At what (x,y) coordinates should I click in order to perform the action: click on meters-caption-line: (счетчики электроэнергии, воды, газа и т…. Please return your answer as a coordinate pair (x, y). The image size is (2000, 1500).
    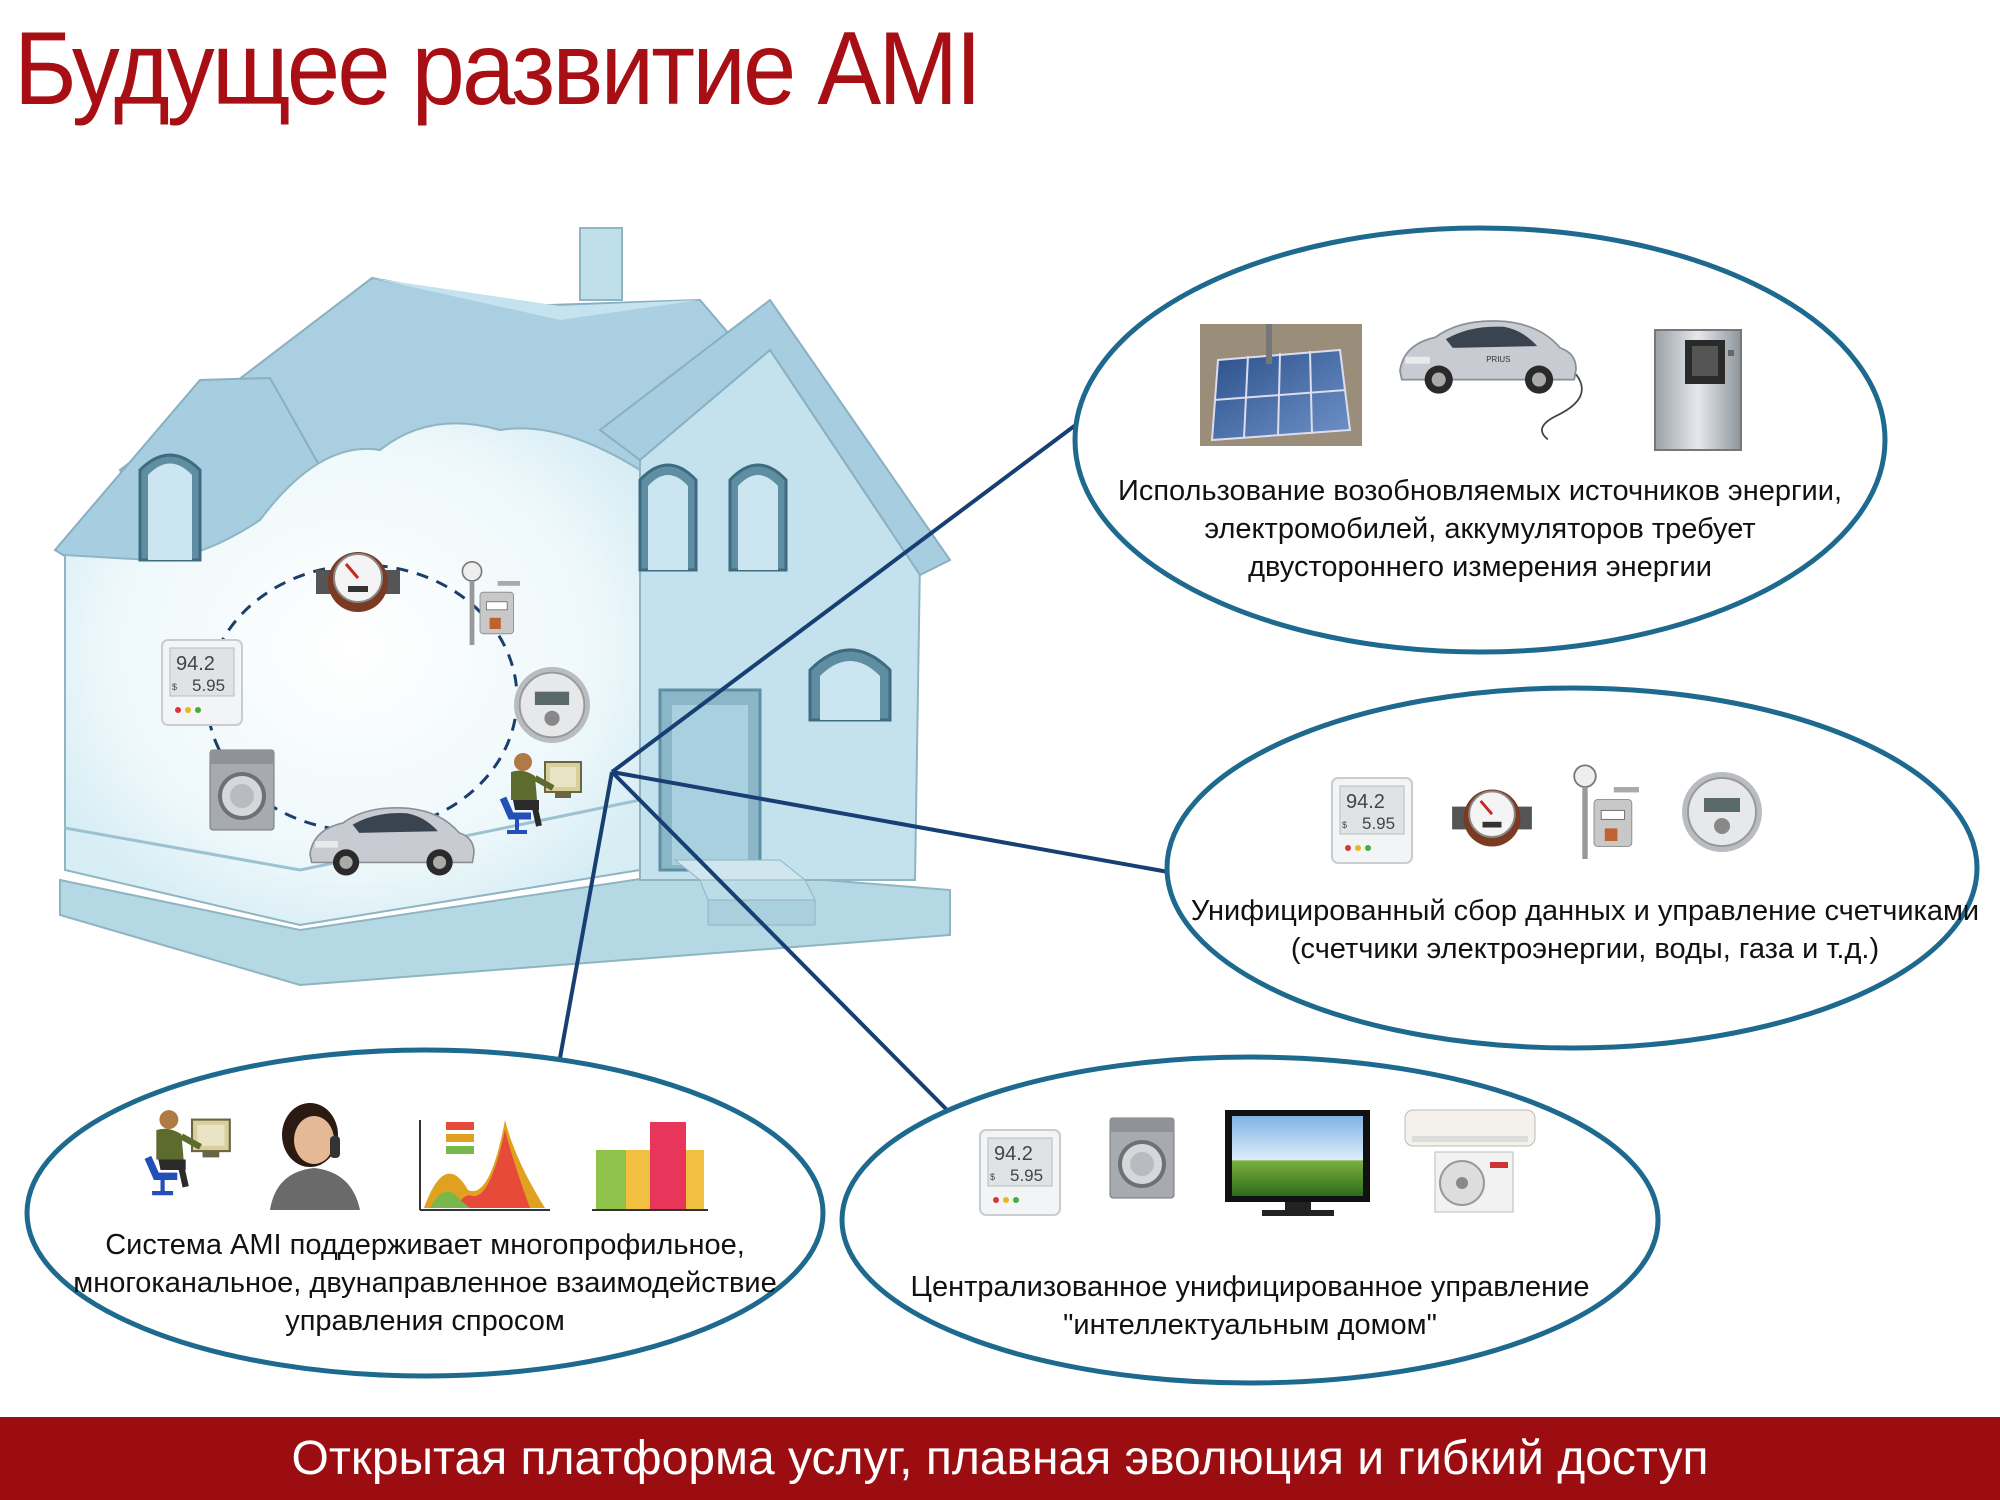
    Looking at the image, I should click on (1585, 949).